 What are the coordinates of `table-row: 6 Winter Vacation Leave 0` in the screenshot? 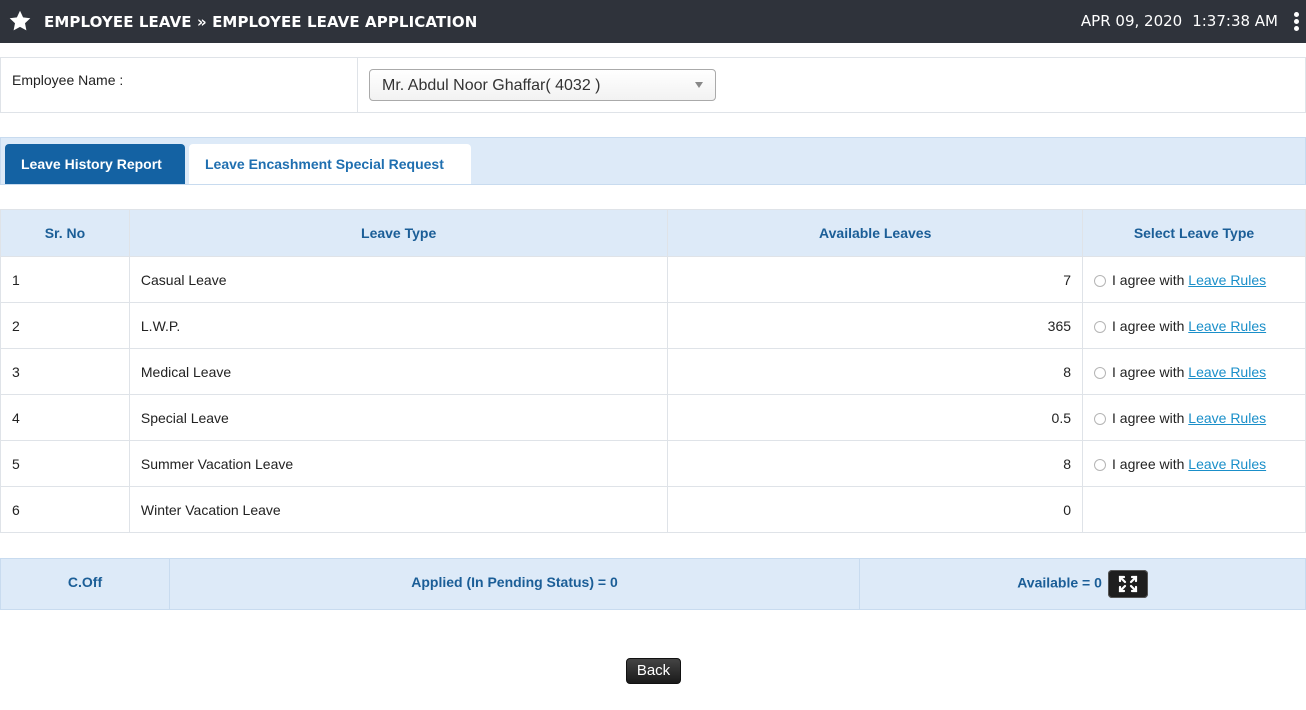 It's located at (653, 509).